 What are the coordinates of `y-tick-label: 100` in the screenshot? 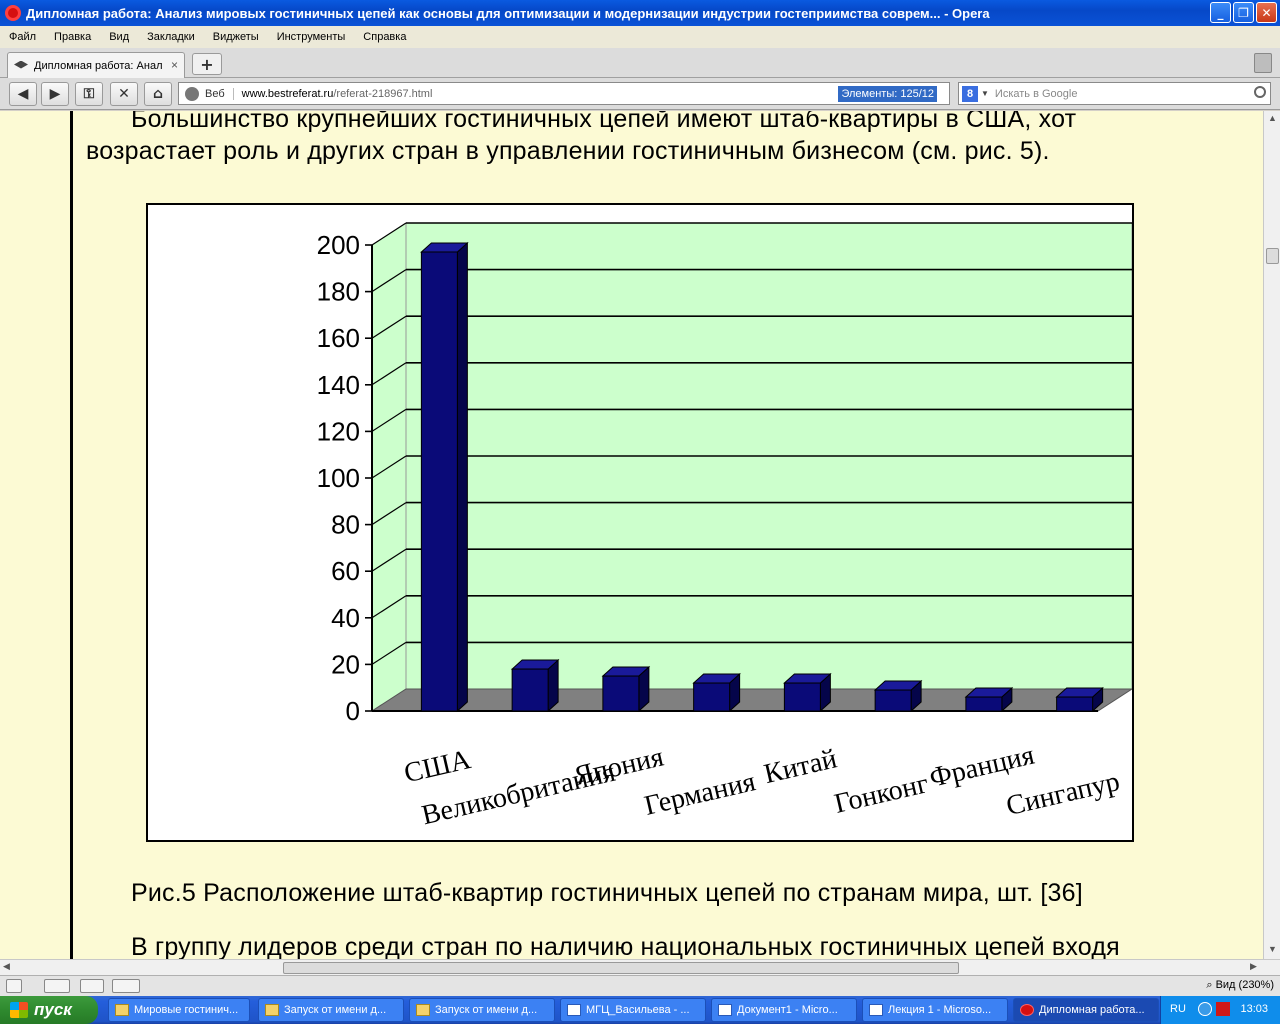 It's located at (338, 478).